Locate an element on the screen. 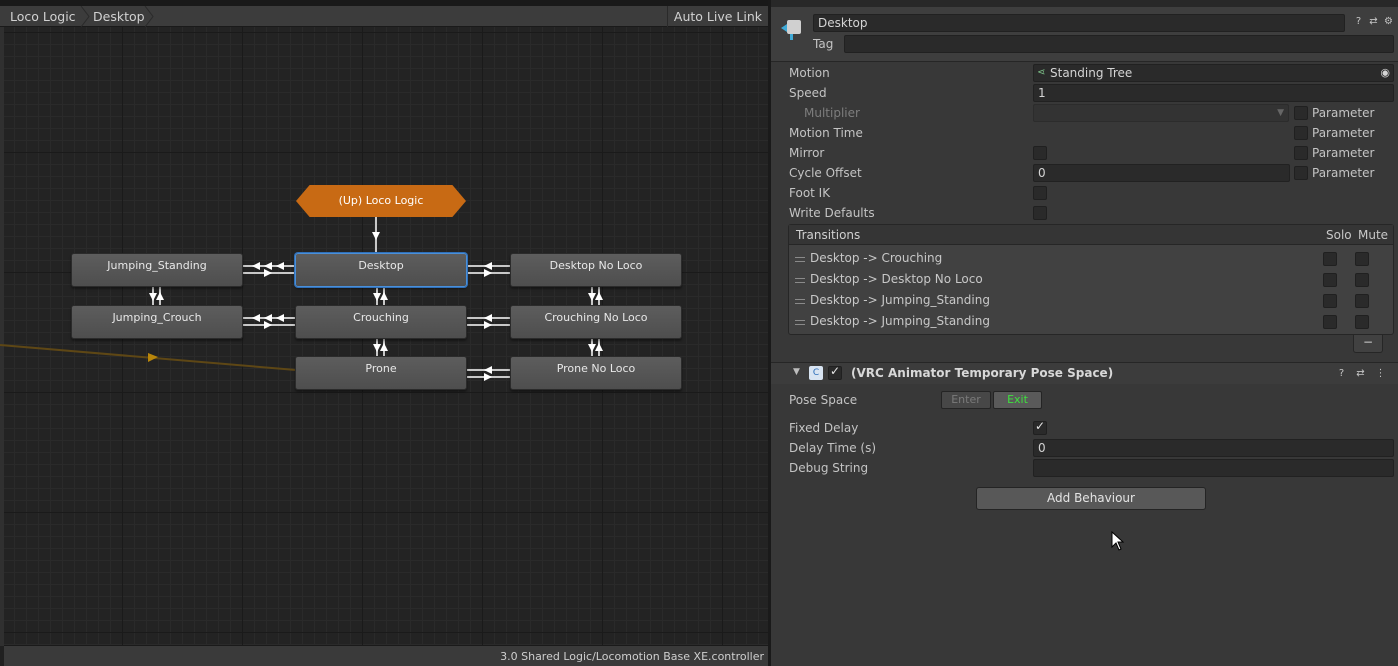 The image size is (1398, 666). mirror-label: Mirror is located at coordinates (807, 153).